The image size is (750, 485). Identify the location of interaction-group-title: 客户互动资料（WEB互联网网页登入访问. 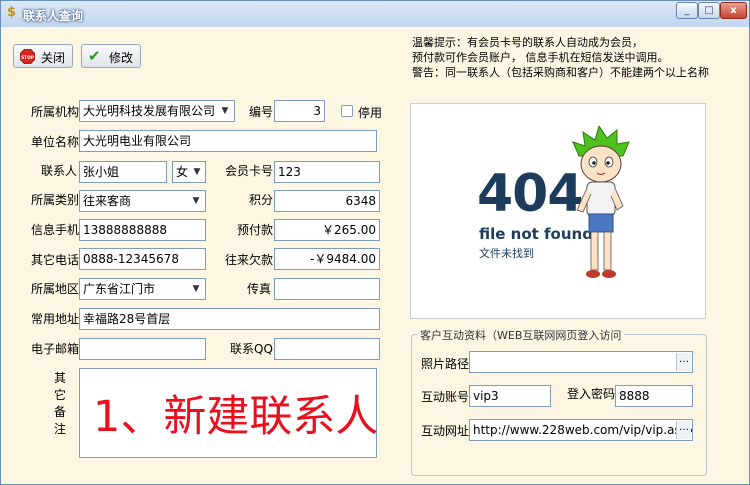
(521, 335).